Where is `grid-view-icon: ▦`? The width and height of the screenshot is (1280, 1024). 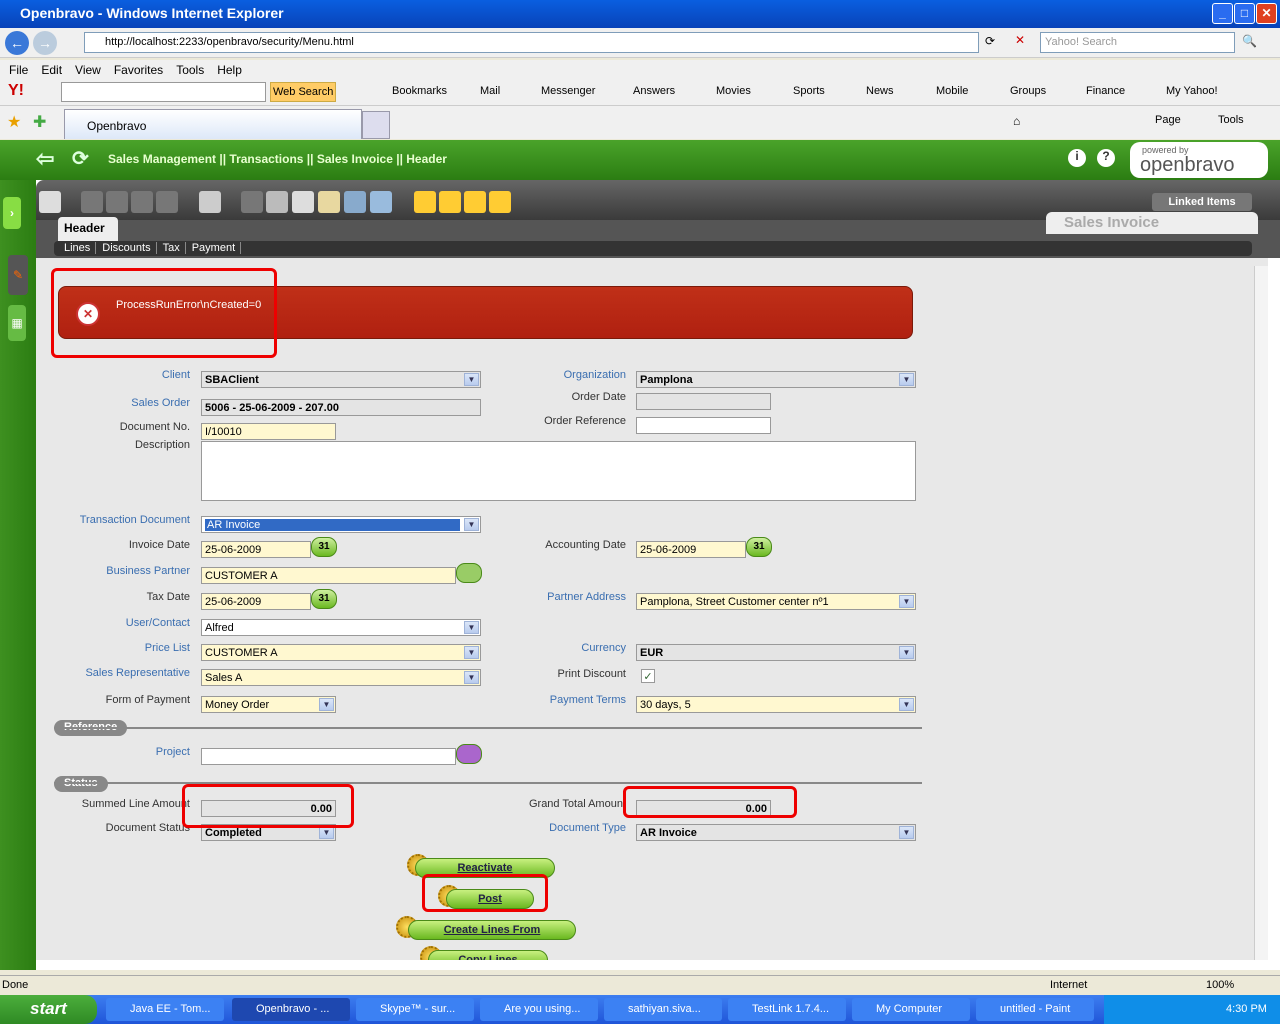 grid-view-icon: ▦ is located at coordinates (17, 323).